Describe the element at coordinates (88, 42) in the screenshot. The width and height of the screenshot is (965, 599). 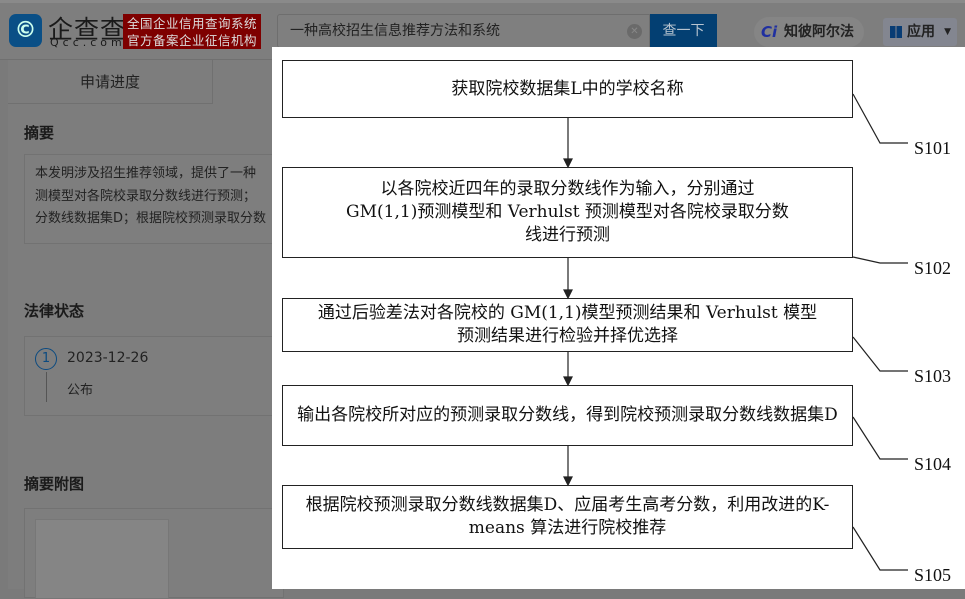
I see `logo-domain: Qcc.com` at that location.